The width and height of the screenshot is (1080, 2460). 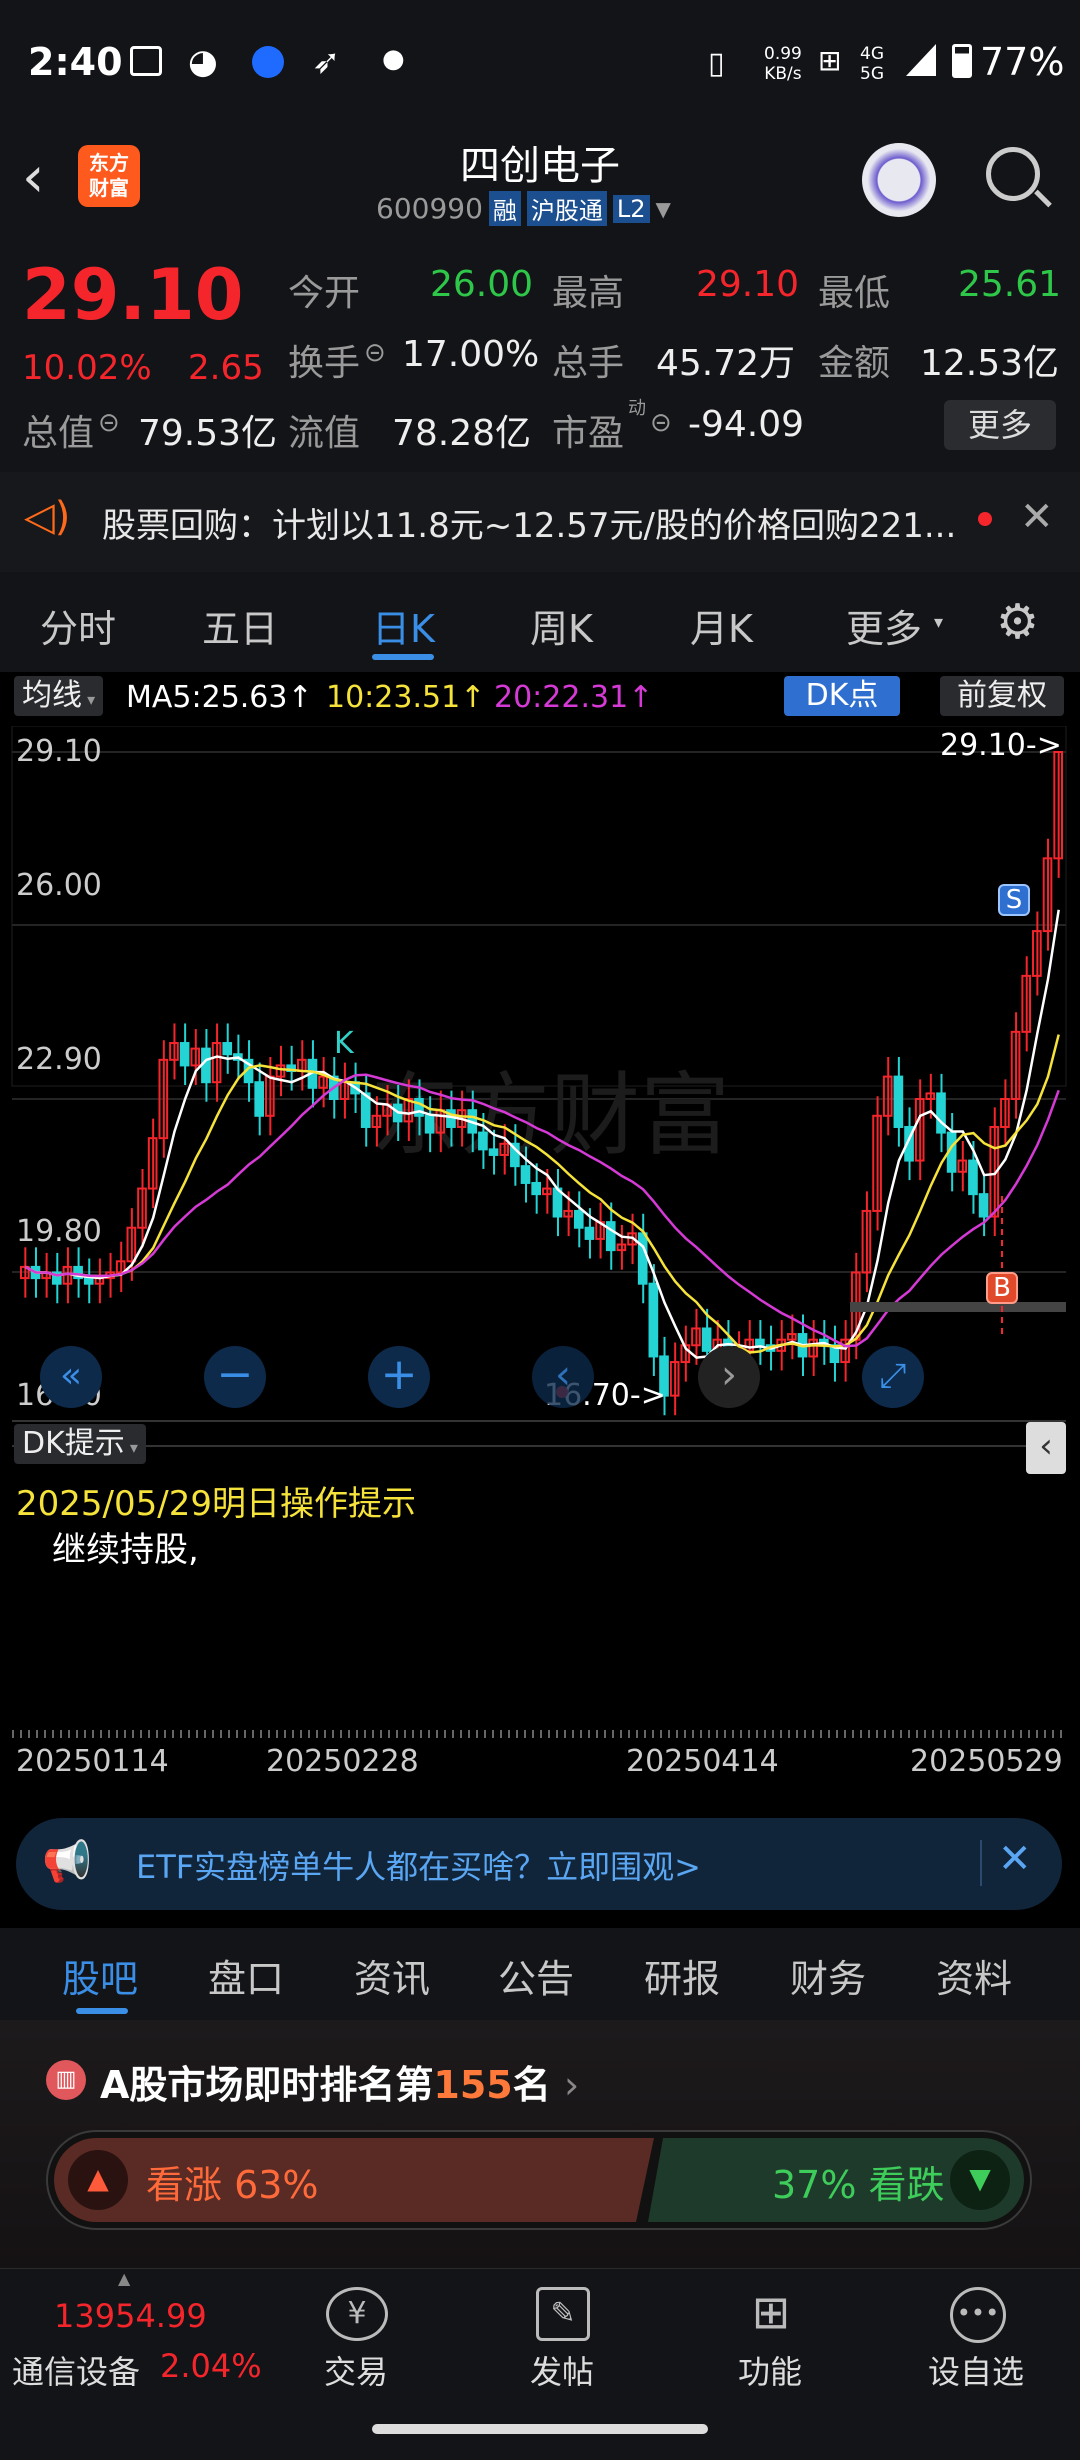 What do you see at coordinates (1000, 425) in the screenshot?
I see `more-button: 更多` at bounding box center [1000, 425].